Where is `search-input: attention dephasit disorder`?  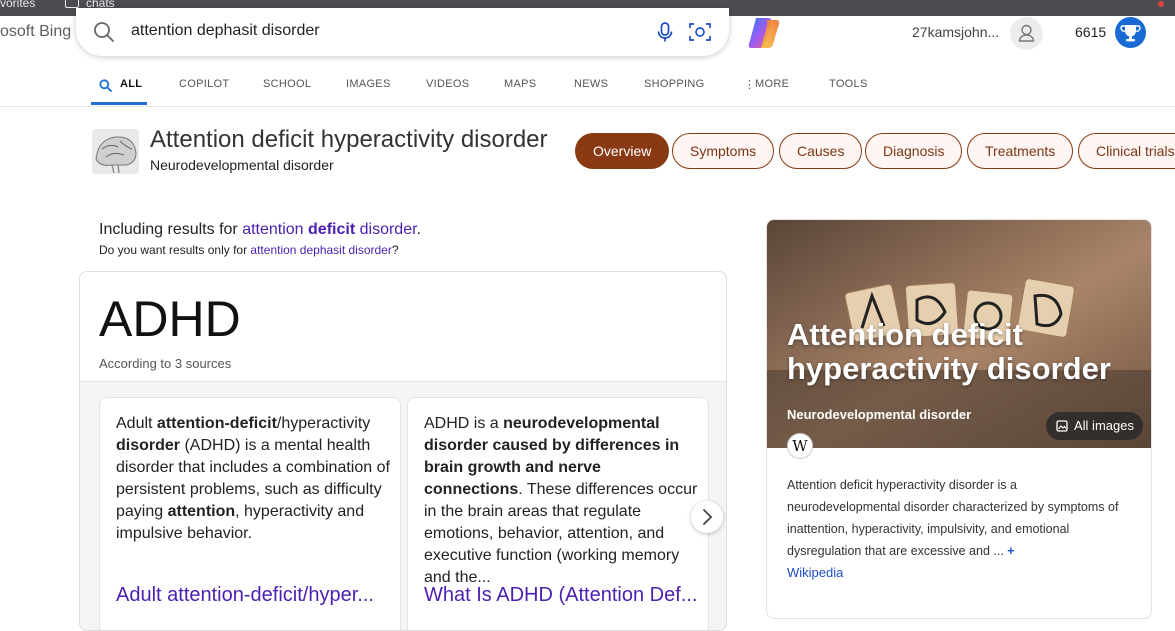 search-input: attention dephasit disorder is located at coordinates (225, 31).